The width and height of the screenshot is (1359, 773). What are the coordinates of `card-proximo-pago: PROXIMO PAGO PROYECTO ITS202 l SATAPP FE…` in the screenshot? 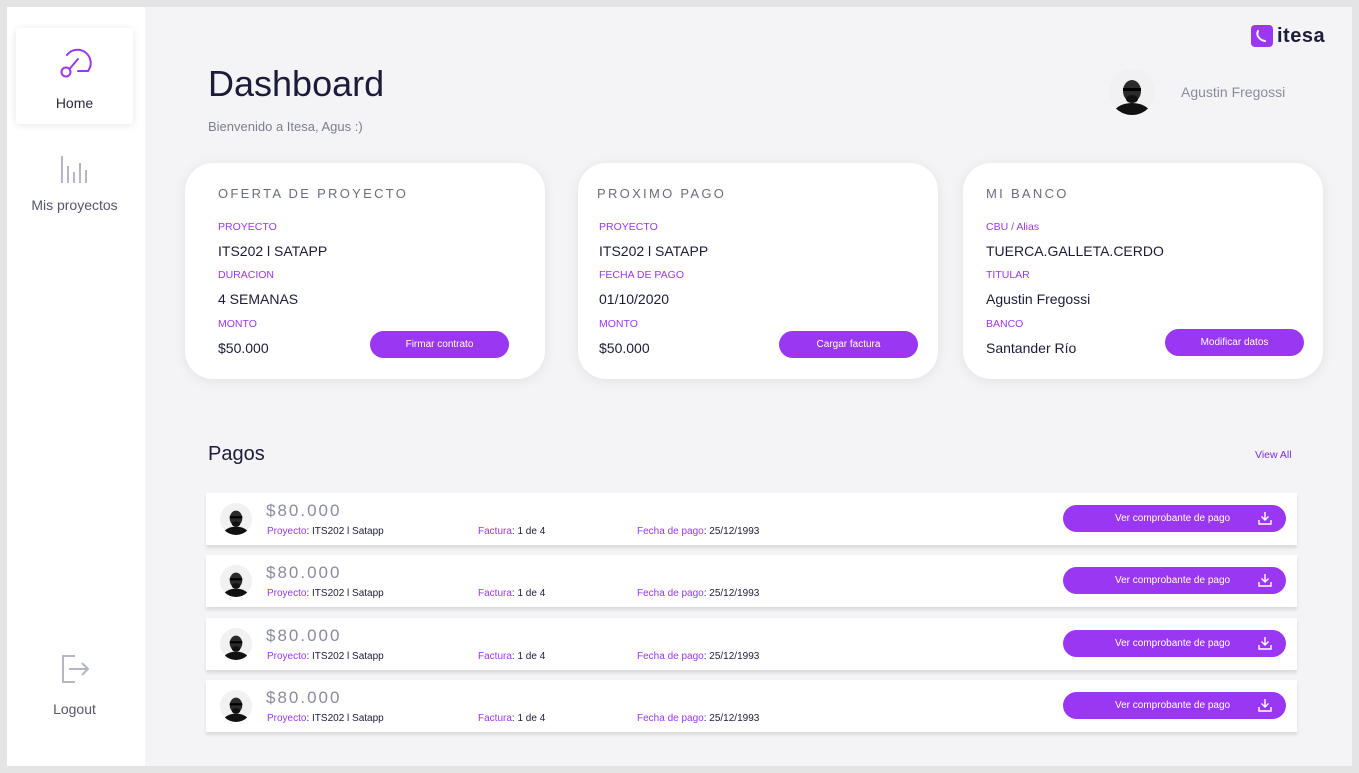 It's located at (758, 271).